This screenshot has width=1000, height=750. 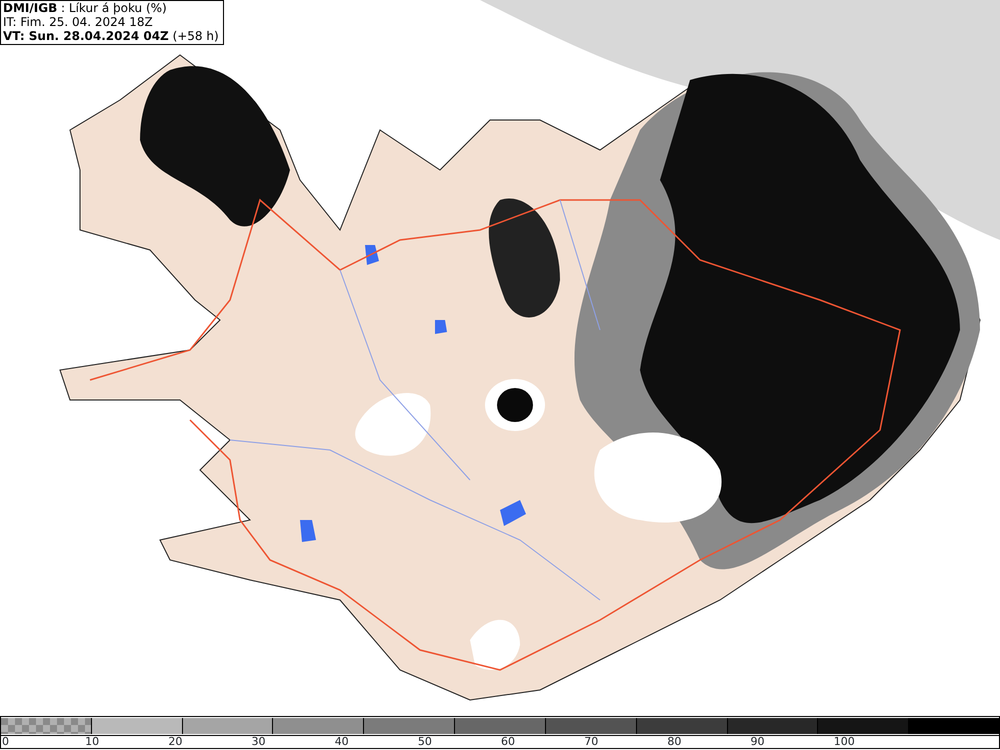 I want to click on map-header-line: DMI/IGB : Líkur á þoku (%), so click(x=85, y=8).